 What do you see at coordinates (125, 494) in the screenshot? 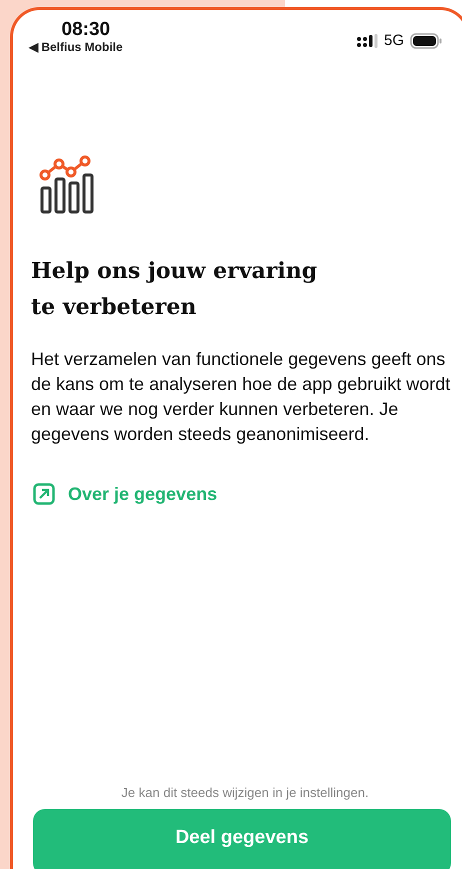
I see `about-data-link: Over je gegevens` at bounding box center [125, 494].